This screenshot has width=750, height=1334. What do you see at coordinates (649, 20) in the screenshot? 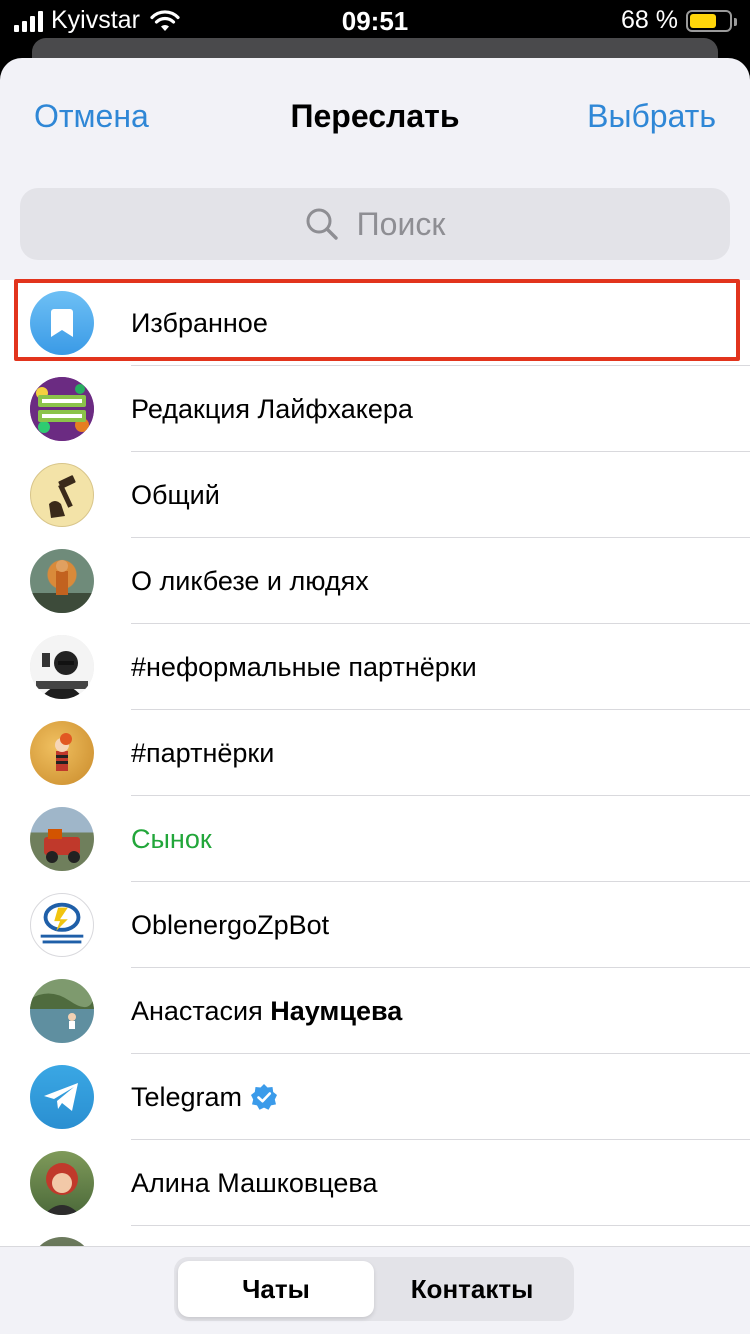
I see `battery-percent: 68 %` at bounding box center [649, 20].